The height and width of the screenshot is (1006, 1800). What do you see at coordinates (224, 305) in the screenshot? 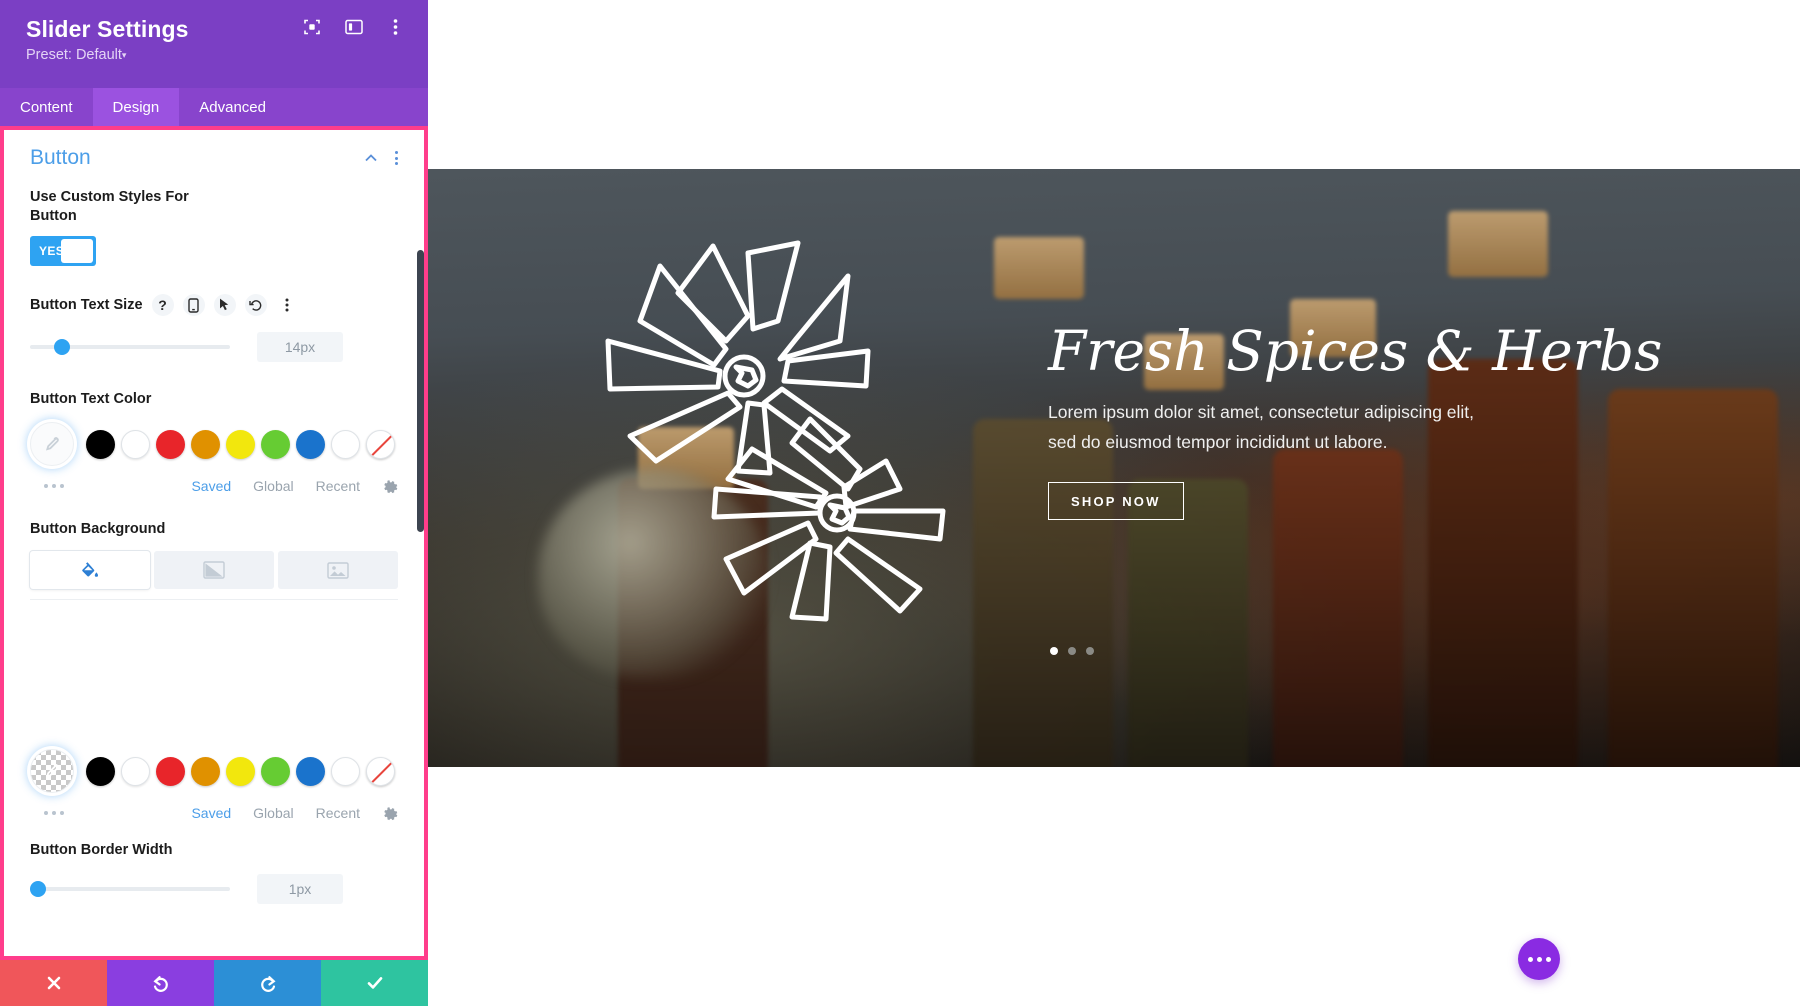
I see `hover-cursor-icon` at bounding box center [224, 305].